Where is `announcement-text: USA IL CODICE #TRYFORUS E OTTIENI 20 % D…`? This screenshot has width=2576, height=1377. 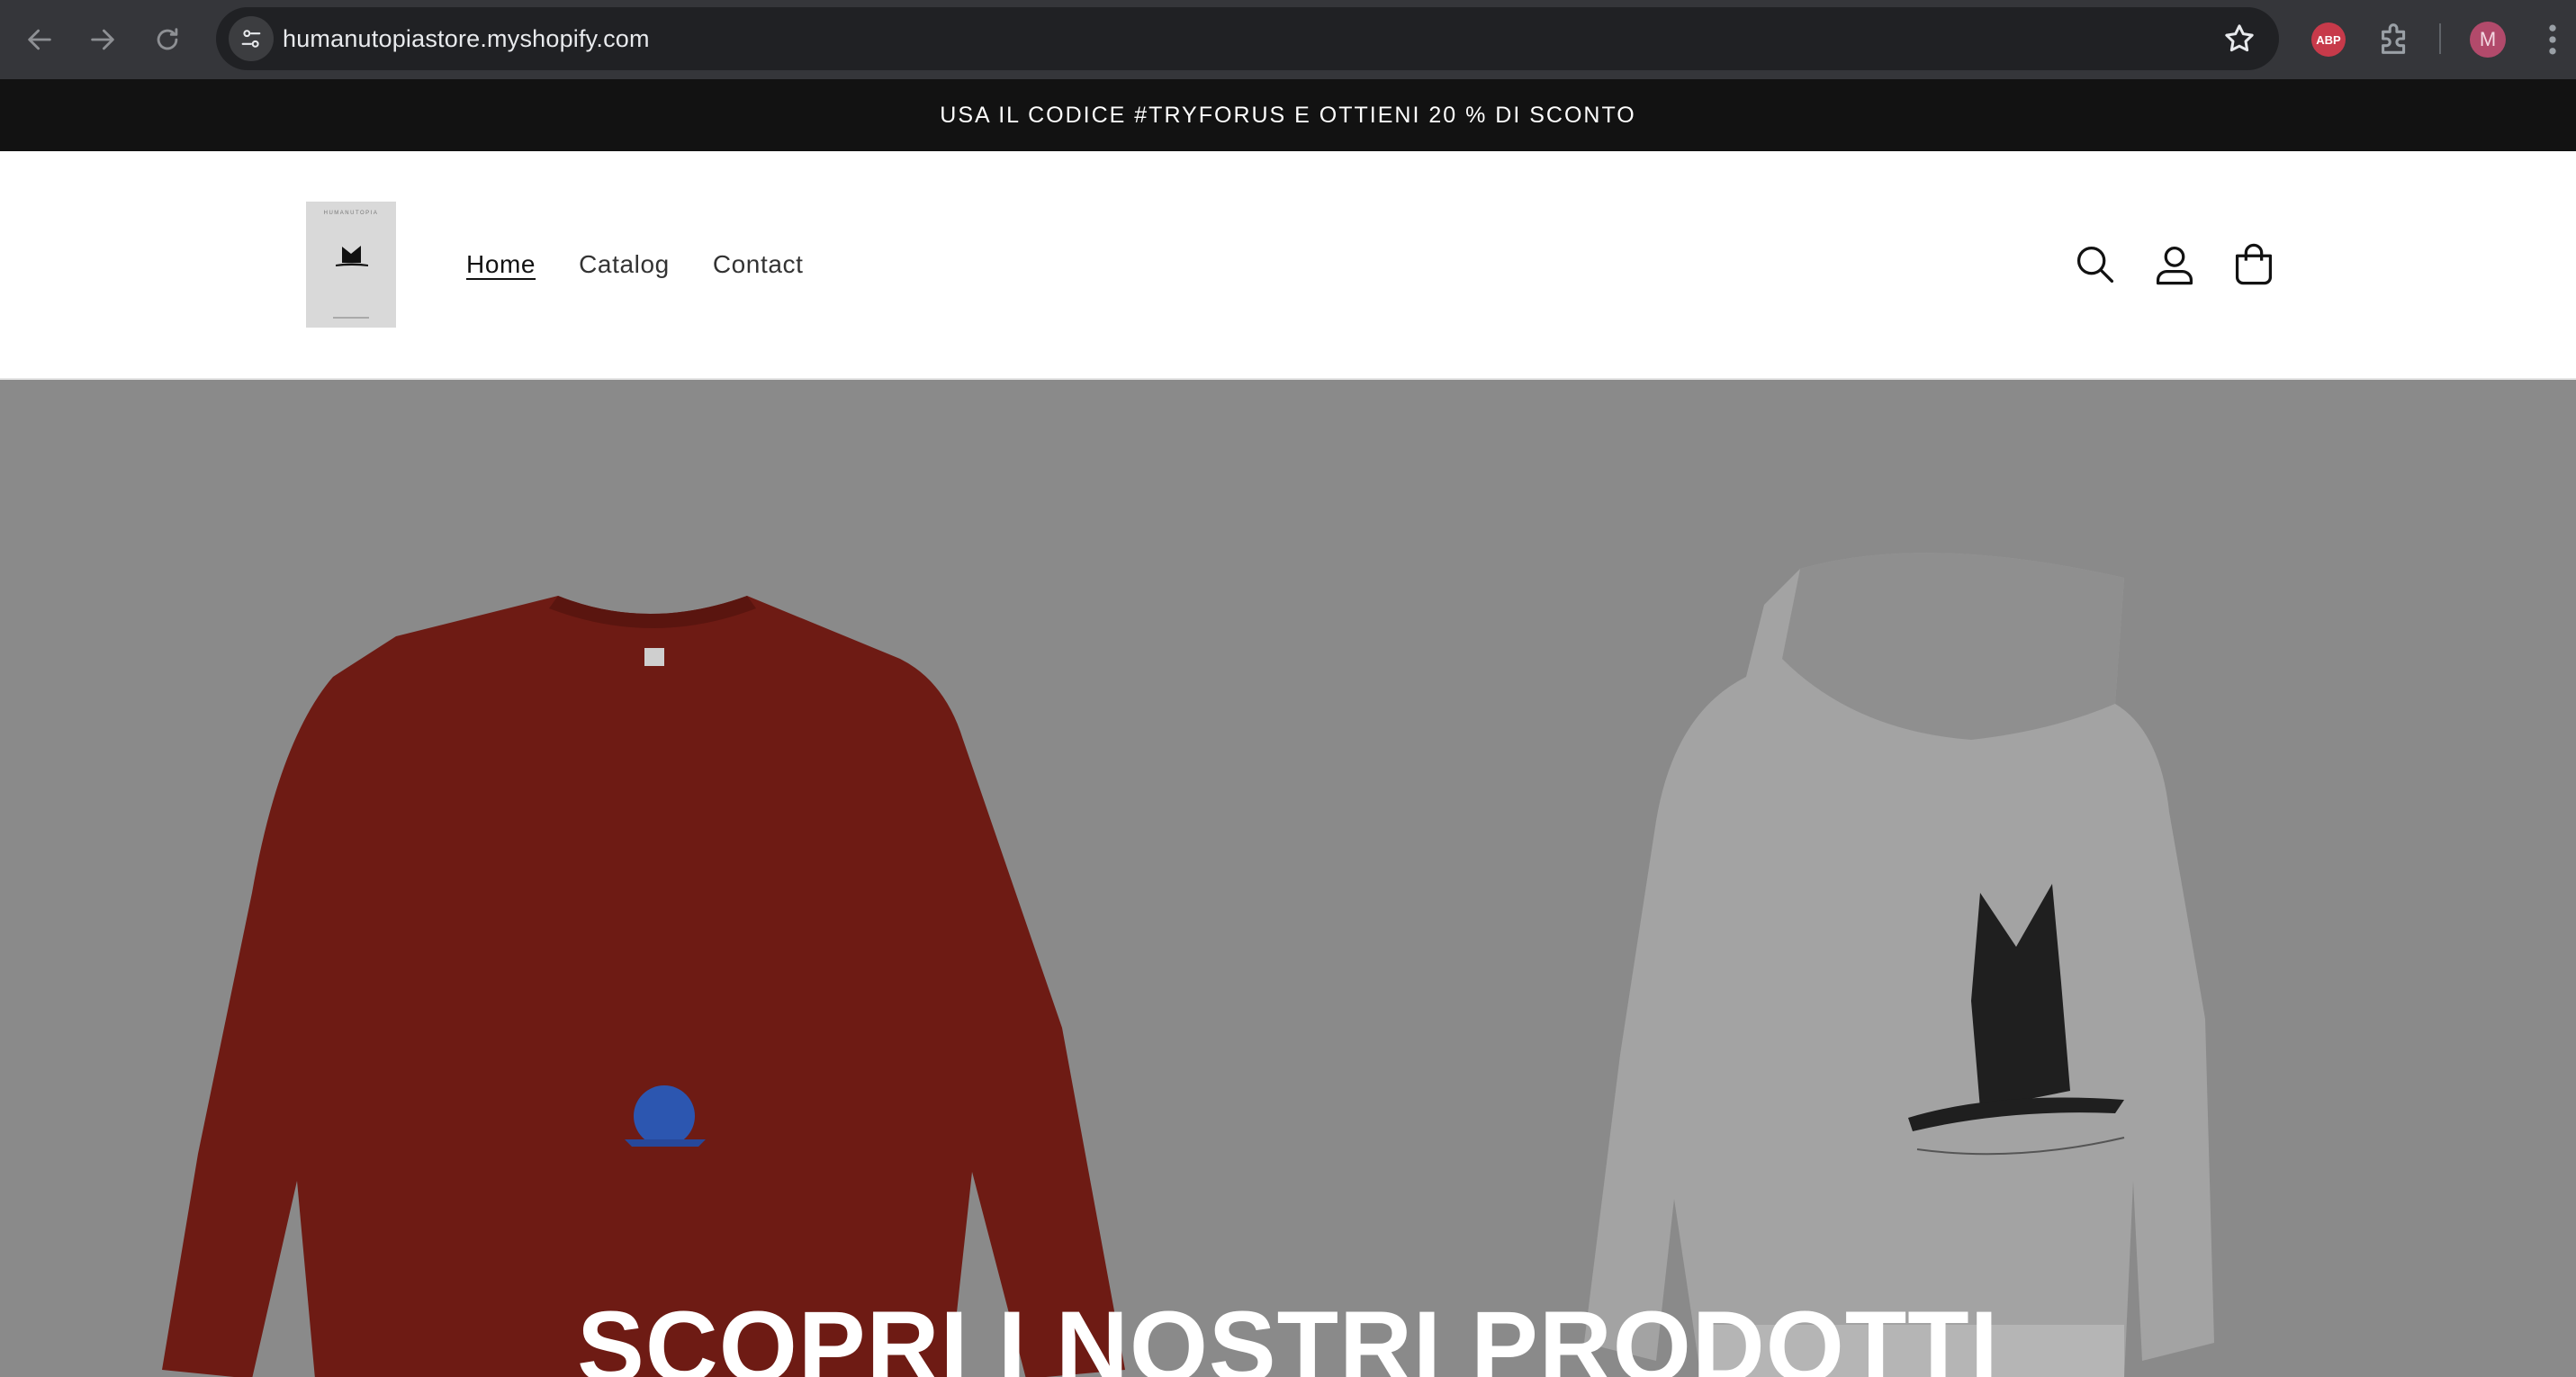
announcement-text: USA IL CODICE #TRYFORUS E OTTIENI 20 % D… is located at coordinates (1288, 115).